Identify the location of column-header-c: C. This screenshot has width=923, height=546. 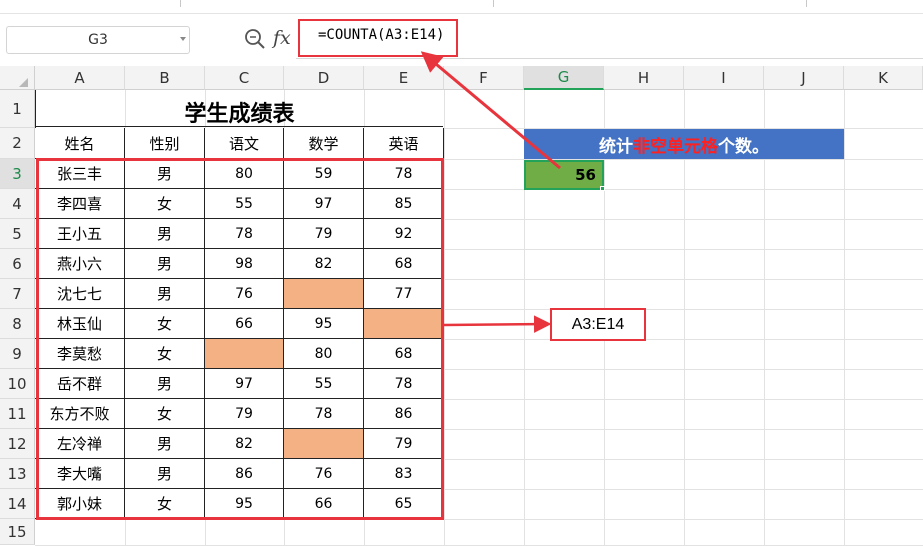
(244, 78).